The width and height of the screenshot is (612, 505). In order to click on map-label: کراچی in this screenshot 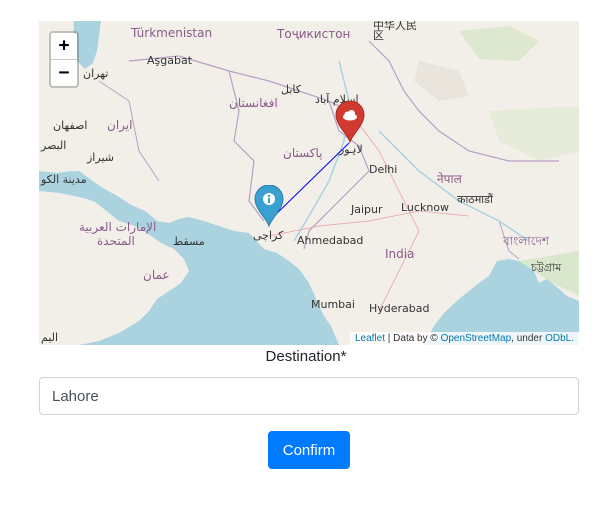, I will do `click(268, 235)`.